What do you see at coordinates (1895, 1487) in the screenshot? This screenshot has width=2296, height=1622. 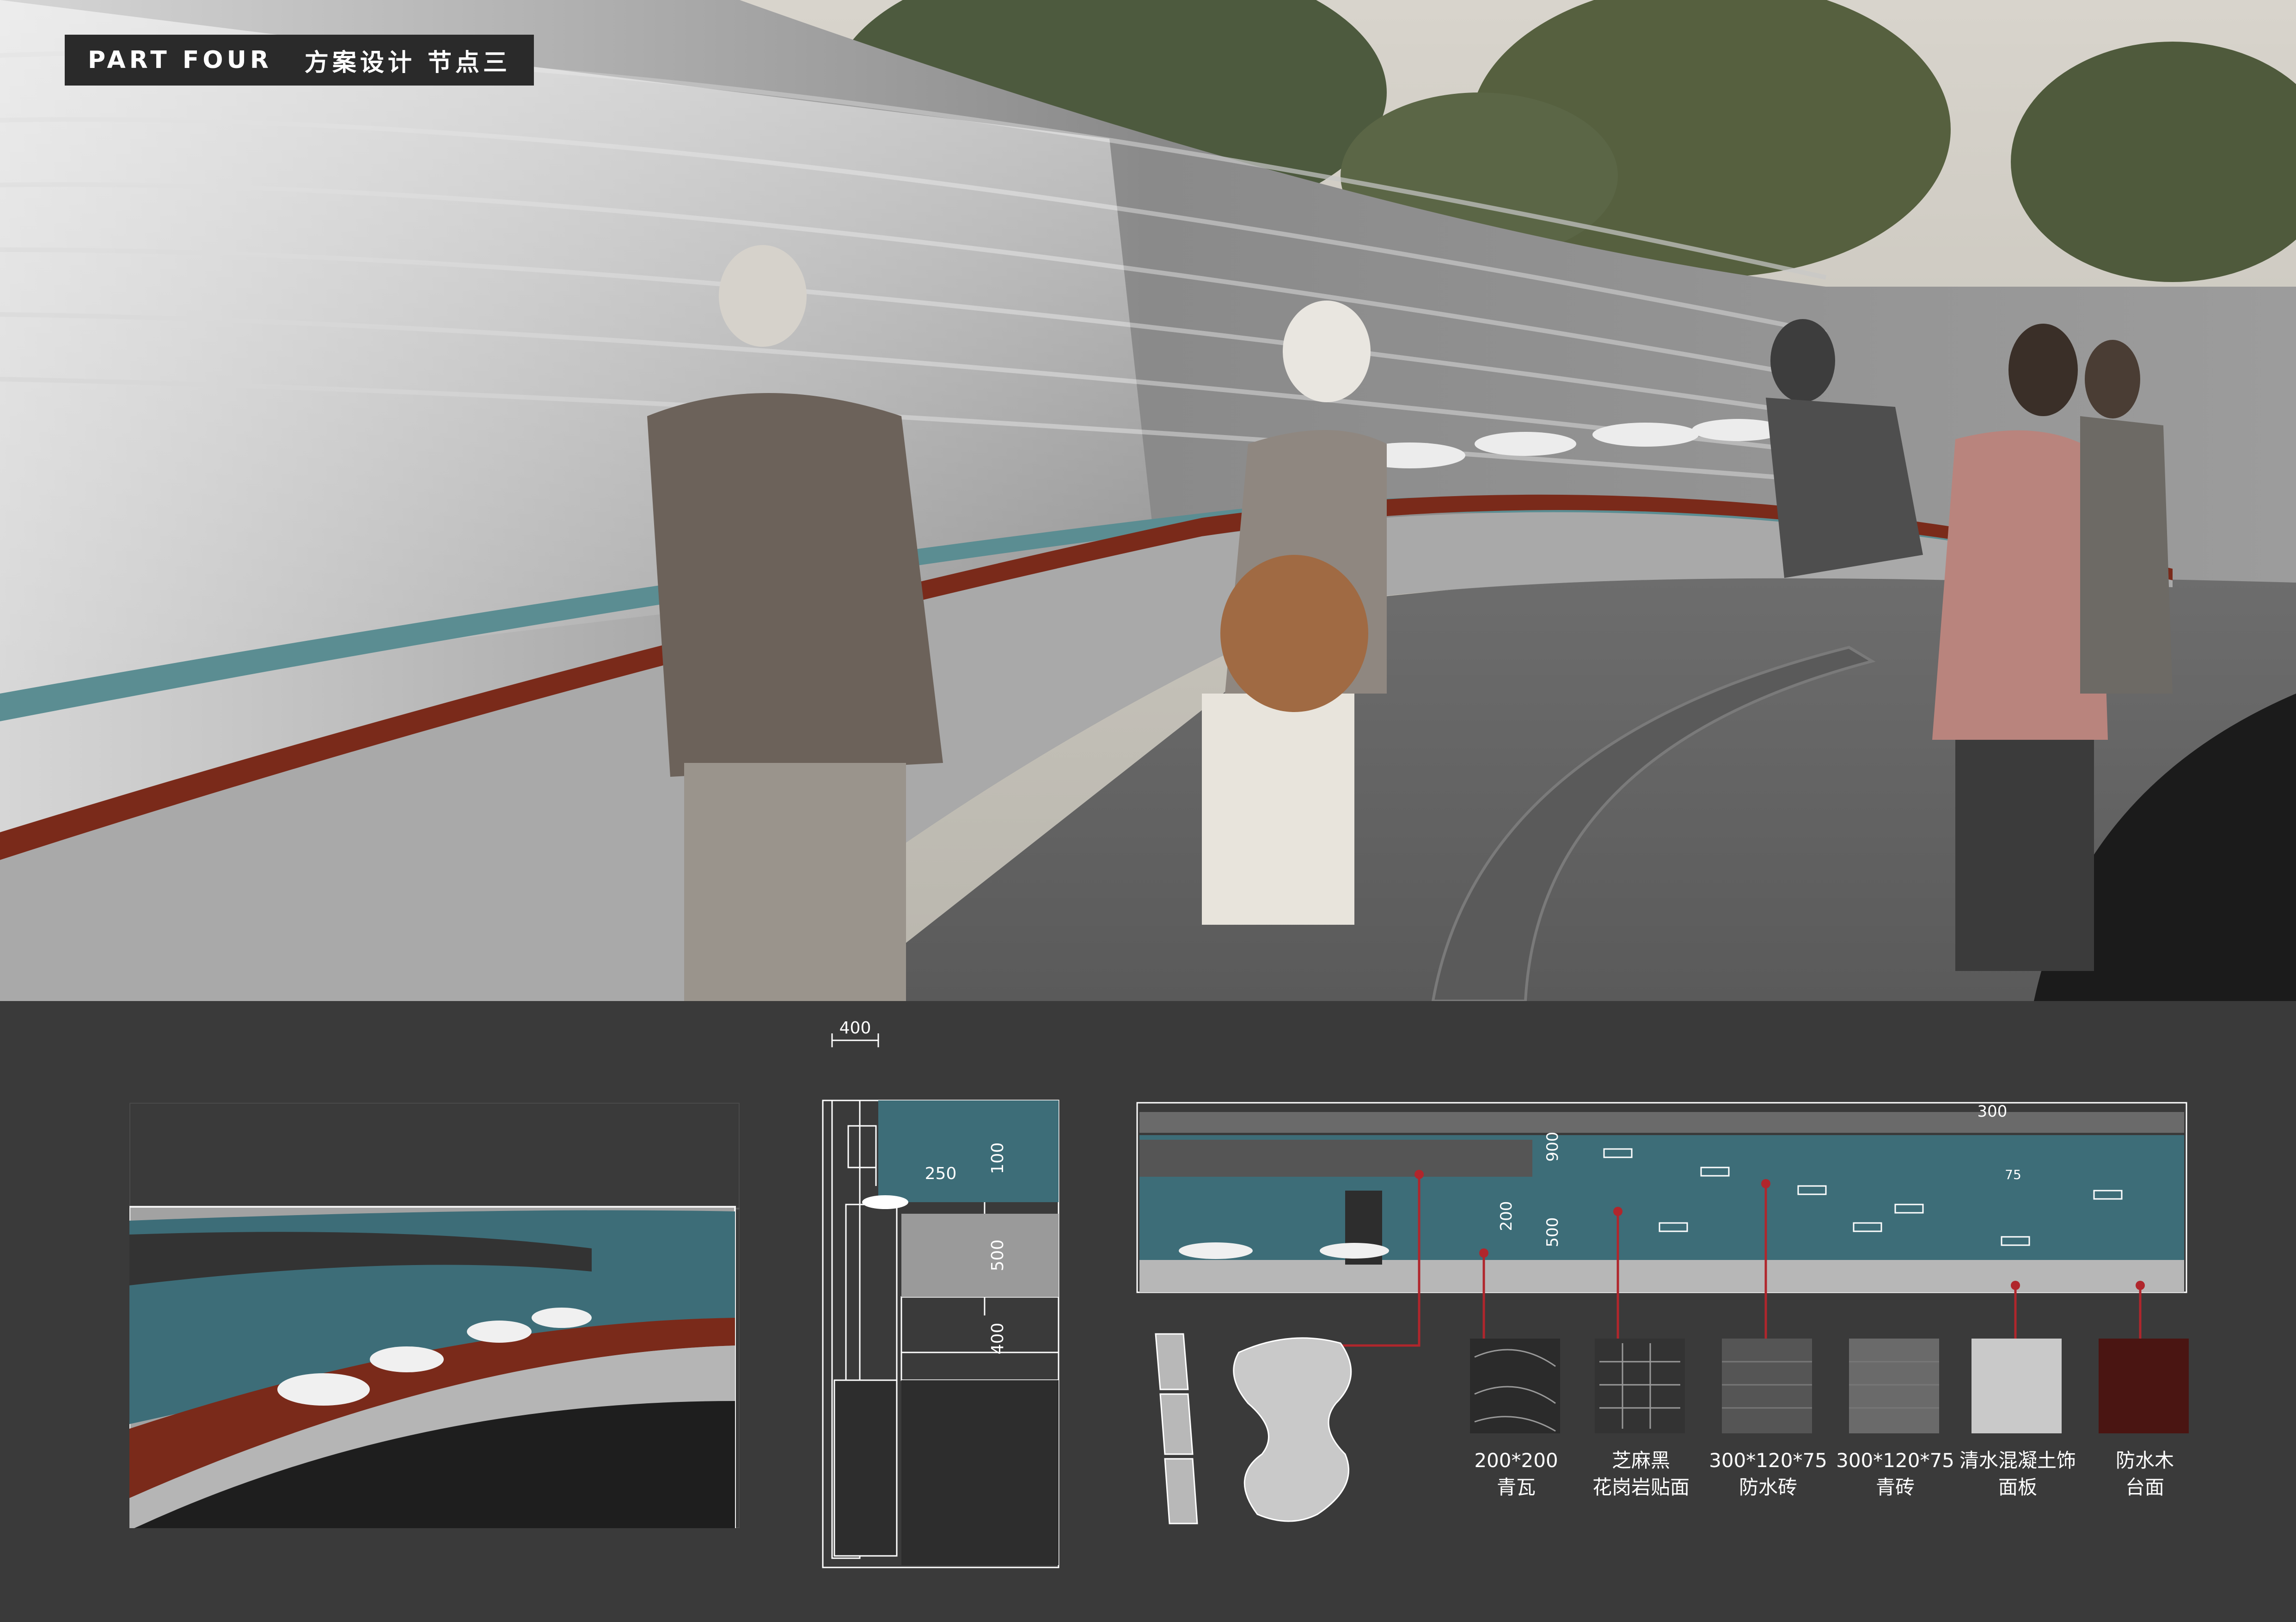 I see `material-4-name: 青砖` at bounding box center [1895, 1487].